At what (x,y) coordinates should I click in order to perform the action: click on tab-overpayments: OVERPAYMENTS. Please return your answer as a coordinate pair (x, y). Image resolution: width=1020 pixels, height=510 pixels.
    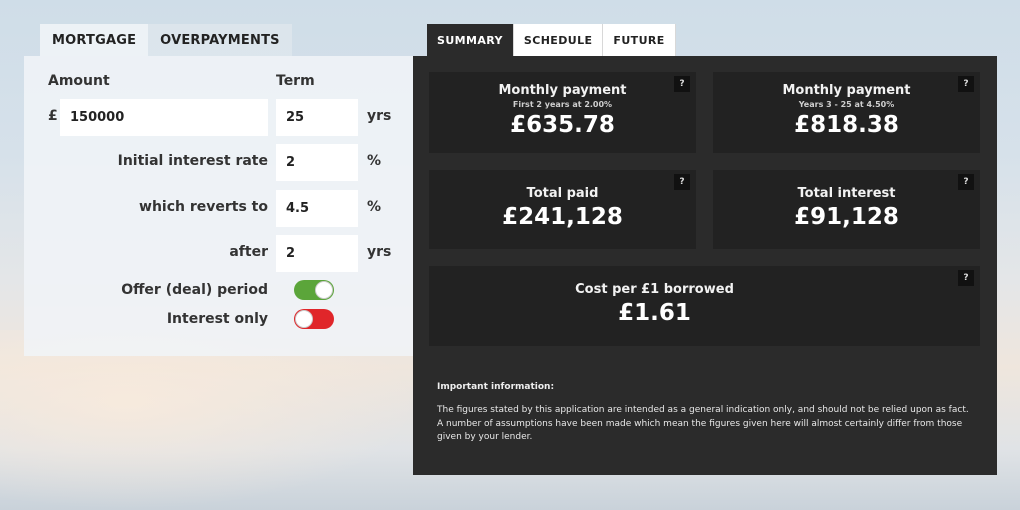
    Looking at the image, I should click on (220, 40).